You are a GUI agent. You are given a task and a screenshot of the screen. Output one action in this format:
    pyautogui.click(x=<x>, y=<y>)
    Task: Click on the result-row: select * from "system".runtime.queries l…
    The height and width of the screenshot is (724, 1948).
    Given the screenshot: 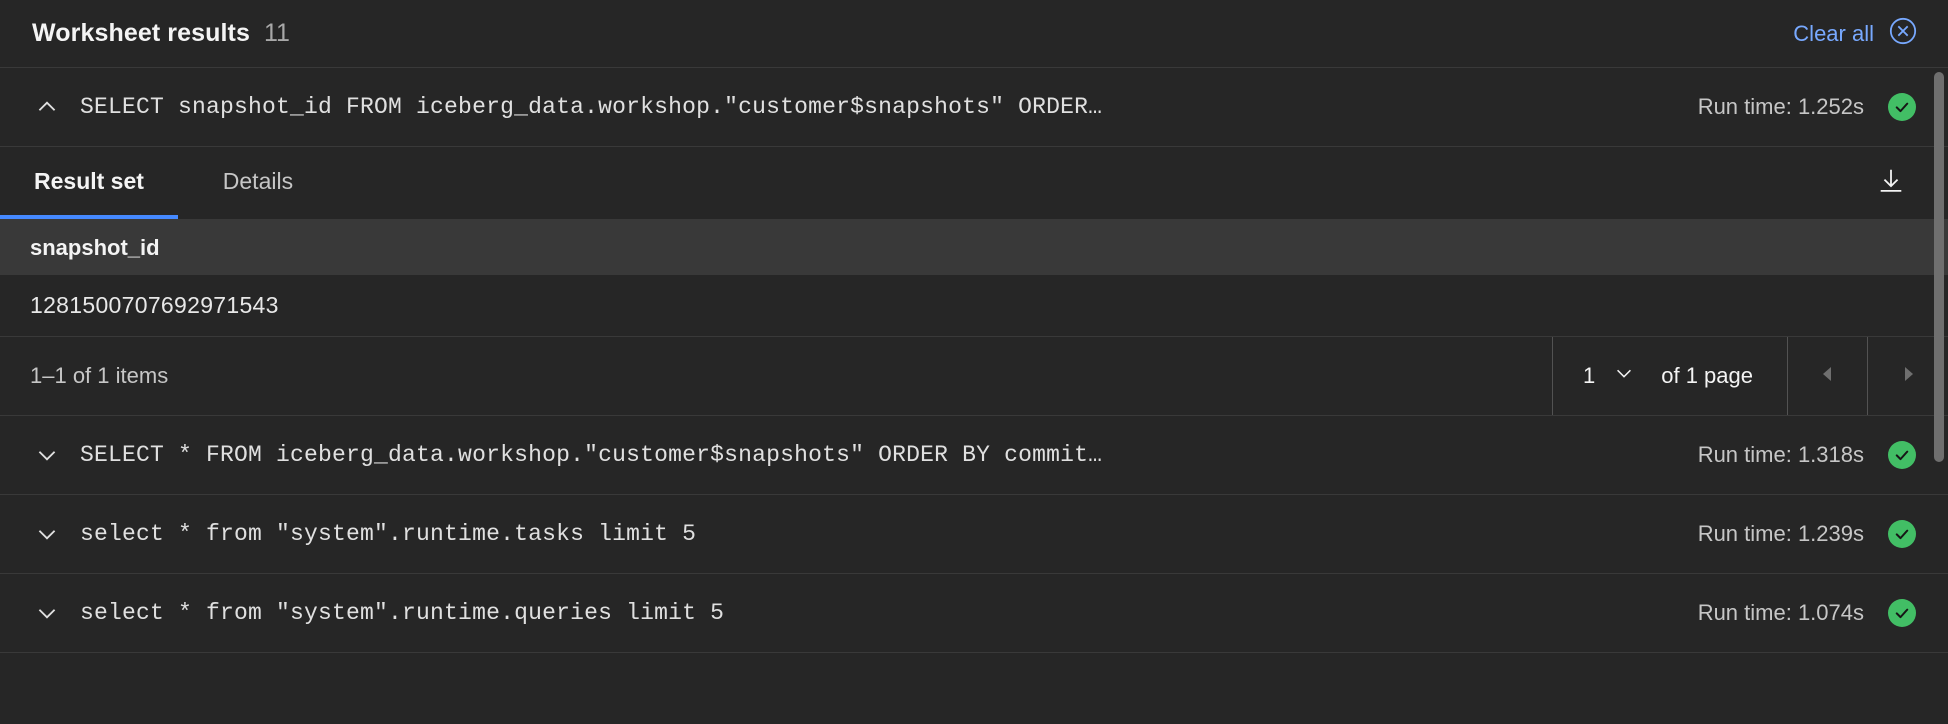 What is the action you would take?
    pyautogui.click(x=974, y=613)
    